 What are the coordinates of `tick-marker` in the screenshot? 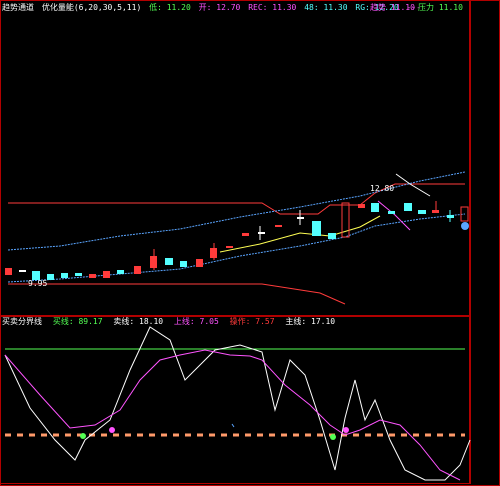 It's located at (233, 425).